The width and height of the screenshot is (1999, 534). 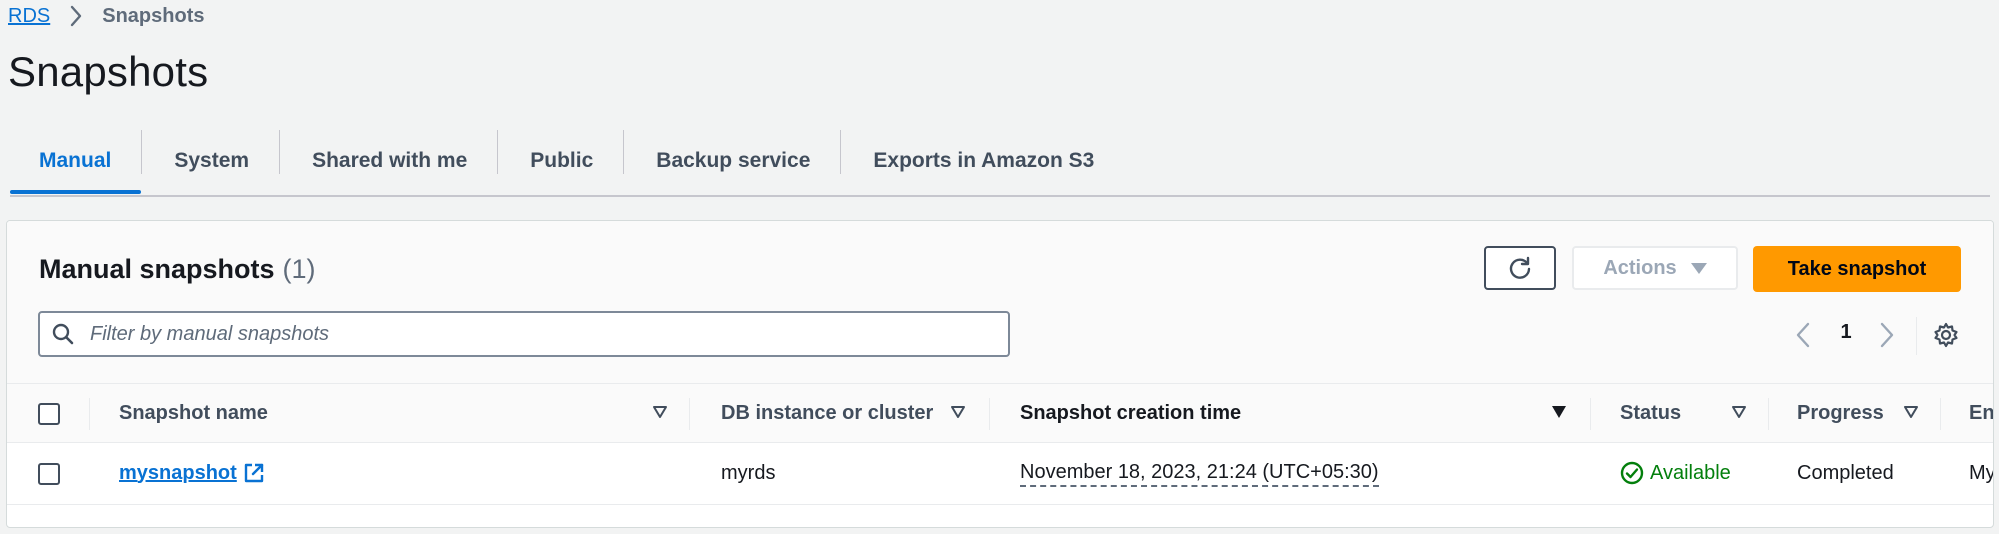 I want to click on tab-label: Shared with me, so click(x=390, y=160).